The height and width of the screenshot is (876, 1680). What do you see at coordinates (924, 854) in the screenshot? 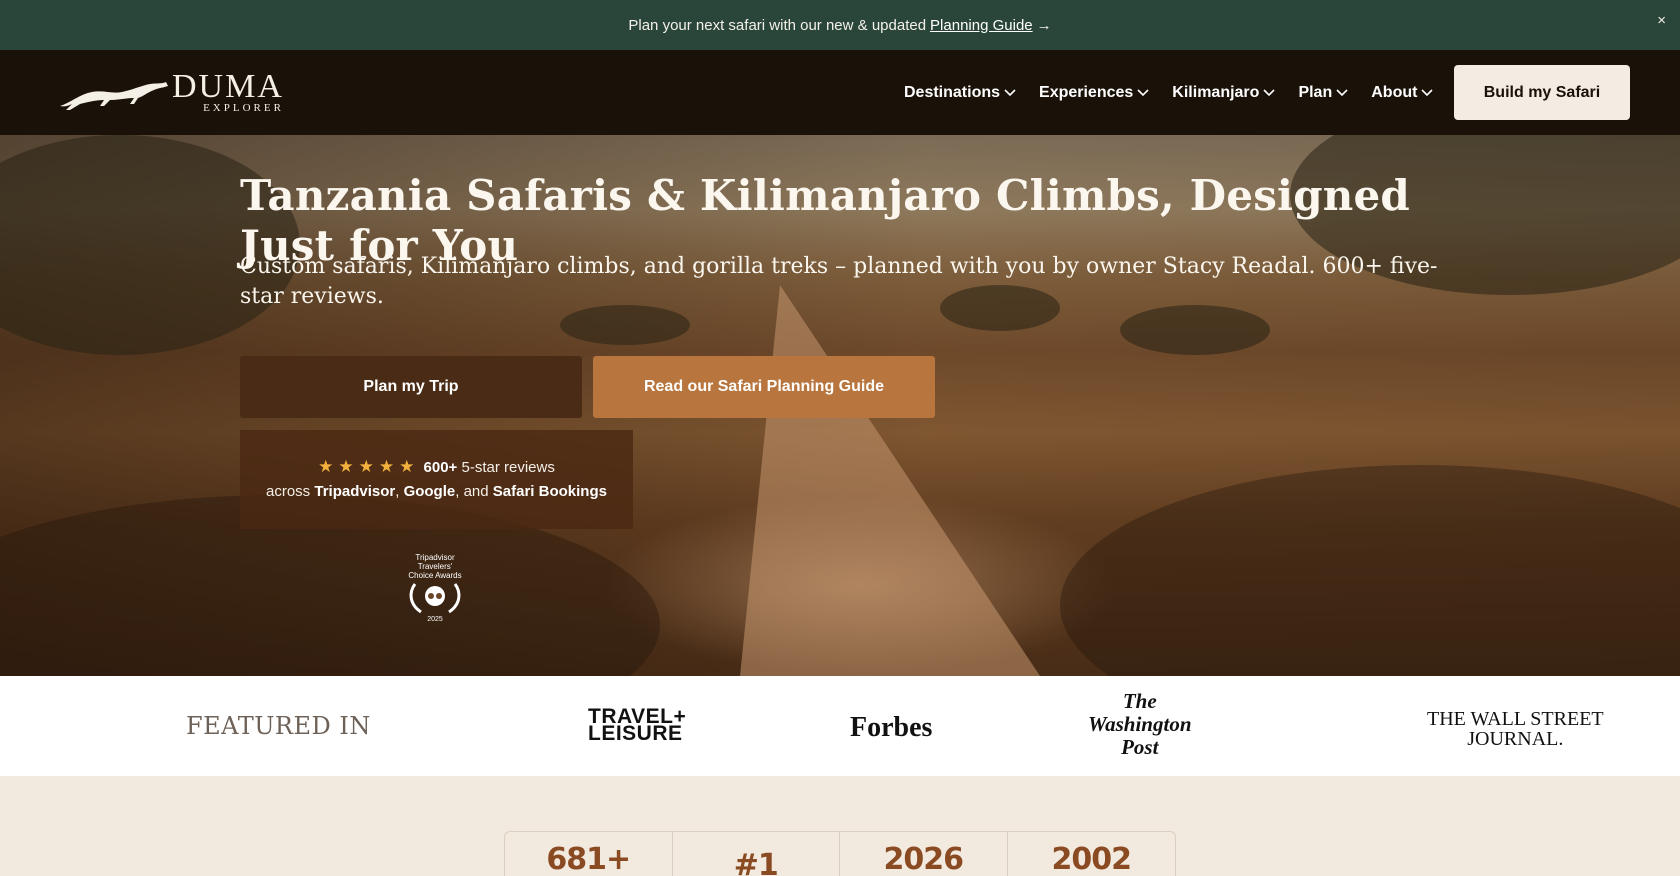
I see `stat-year-award: 2026` at bounding box center [924, 854].